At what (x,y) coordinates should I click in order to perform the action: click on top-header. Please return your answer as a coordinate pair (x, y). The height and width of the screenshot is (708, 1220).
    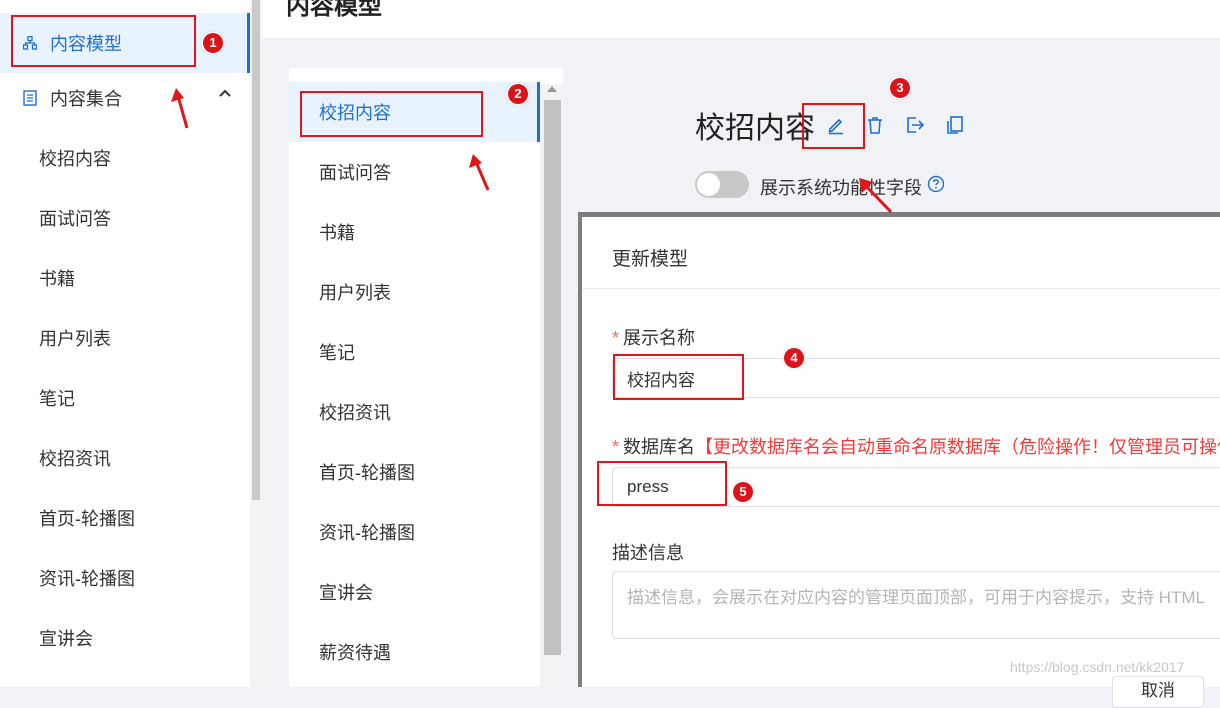
    Looking at the image, I should click on (741, 19).